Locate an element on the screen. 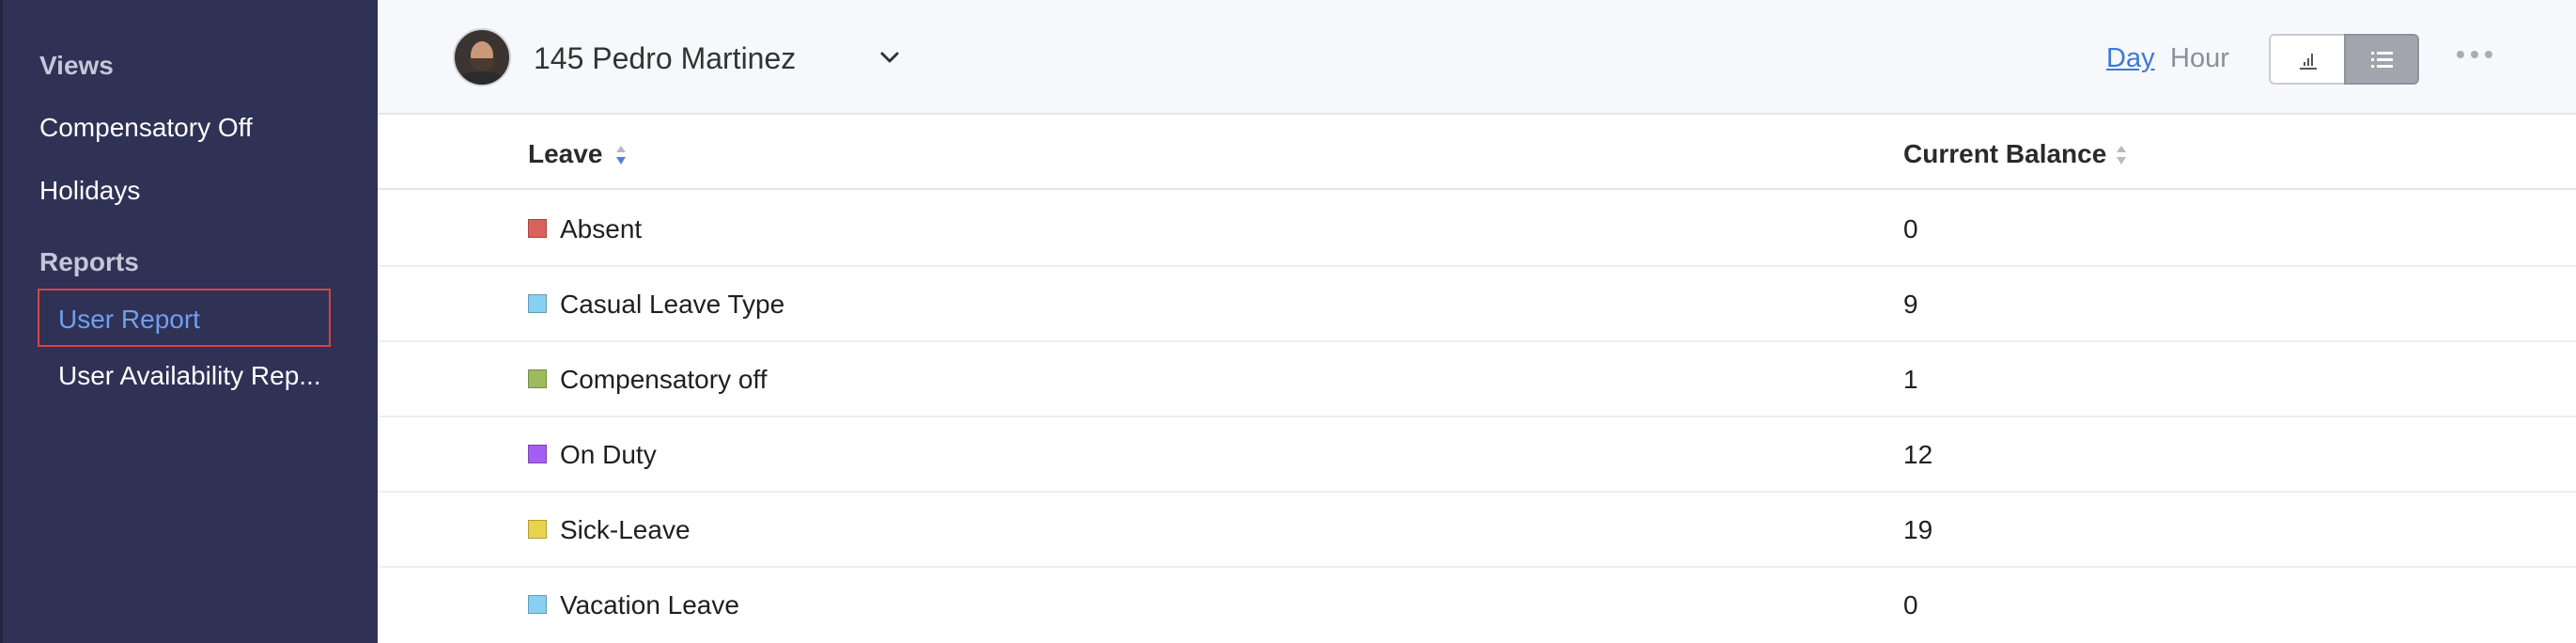  list-view-button is located at coordinates (2382, 59).